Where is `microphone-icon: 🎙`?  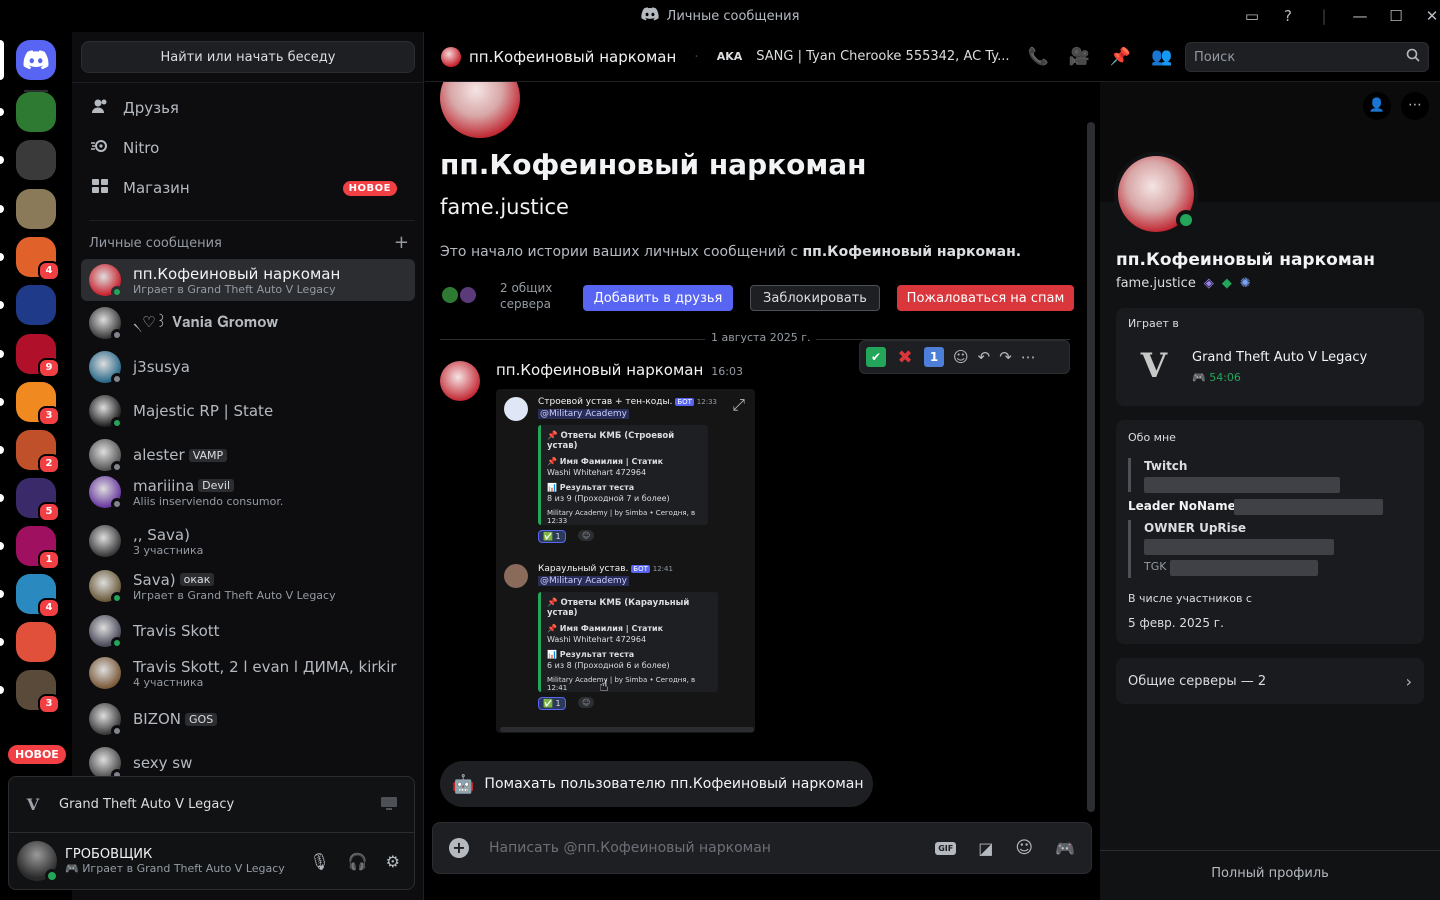 microphone-icon: 🎙 is located at coordinates (319, 861).